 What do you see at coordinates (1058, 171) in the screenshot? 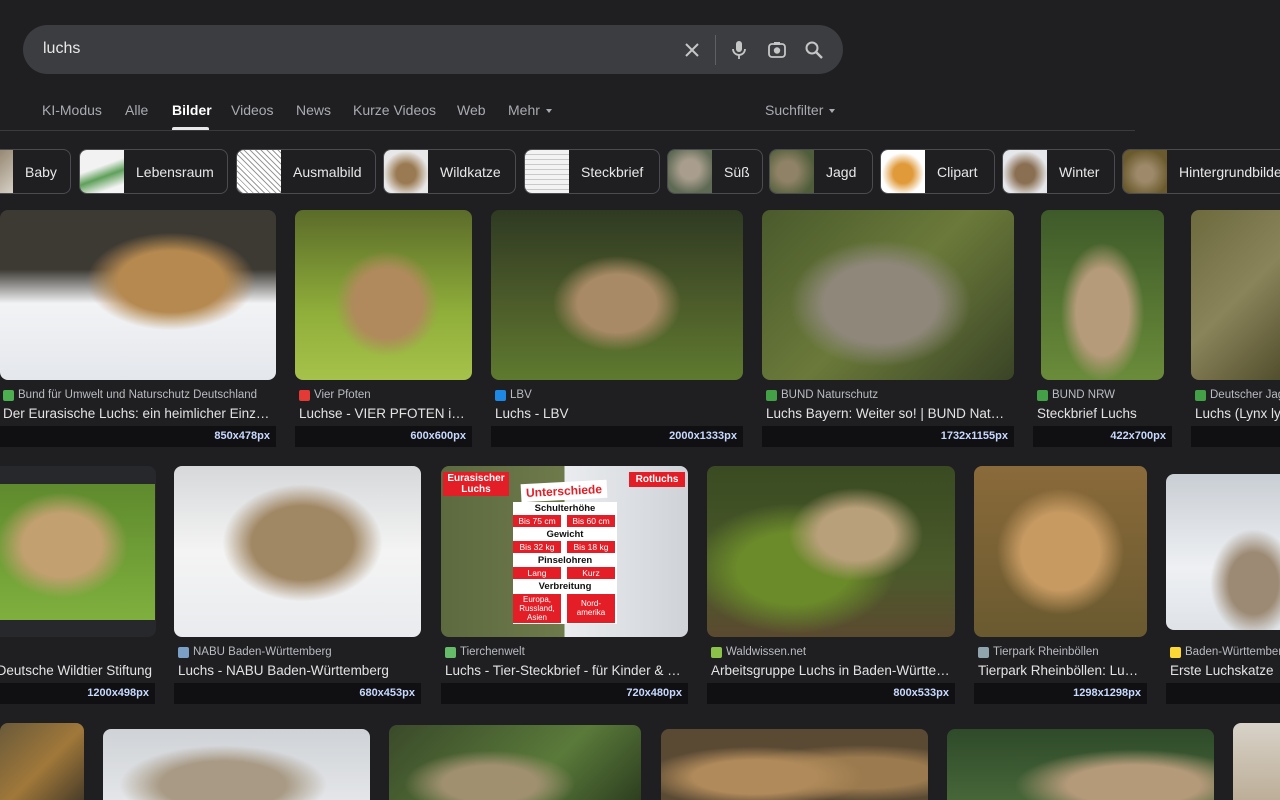
I see `chip-winter: Winter` at bounding box center [1058, 171].